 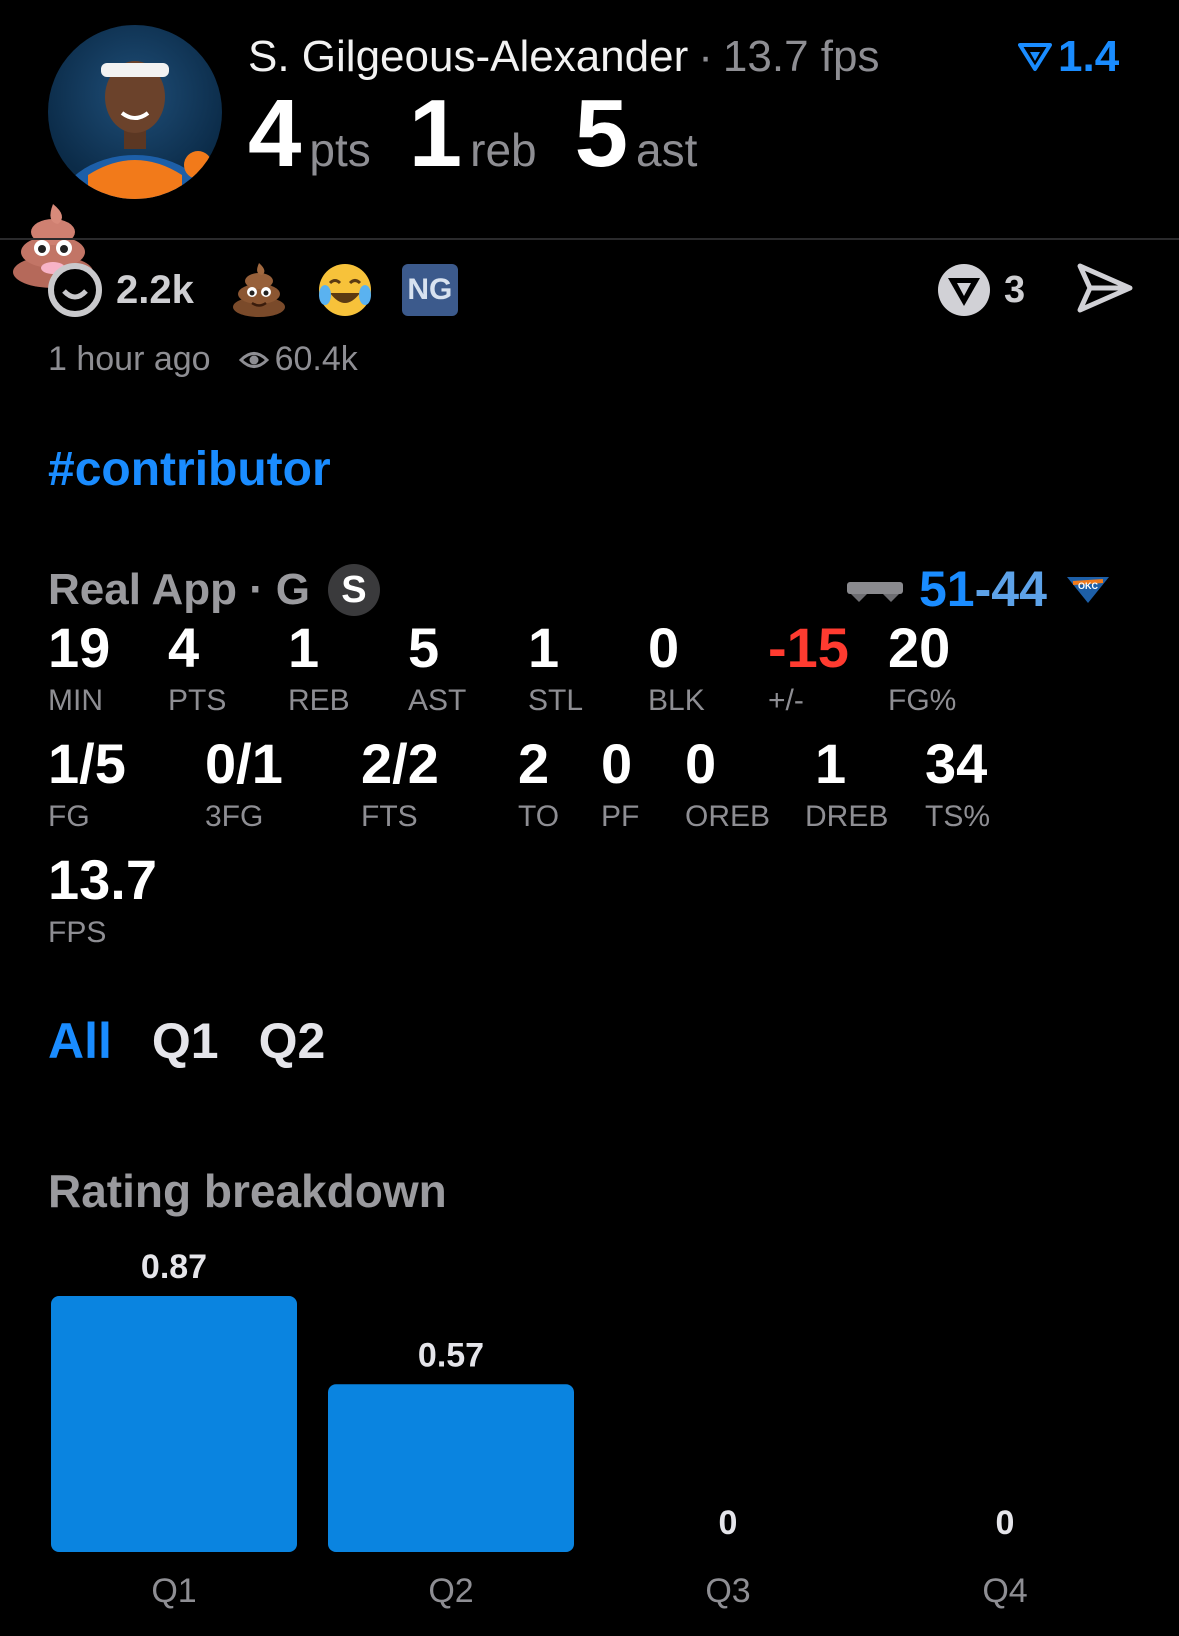 I want to click on comment-button: 3, so click(x=980, y=290).